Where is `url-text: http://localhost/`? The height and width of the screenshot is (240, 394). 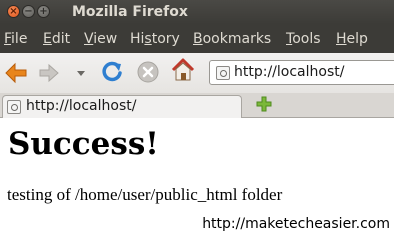
url-text: http://localhost/ is located at coordinates (289, 72).